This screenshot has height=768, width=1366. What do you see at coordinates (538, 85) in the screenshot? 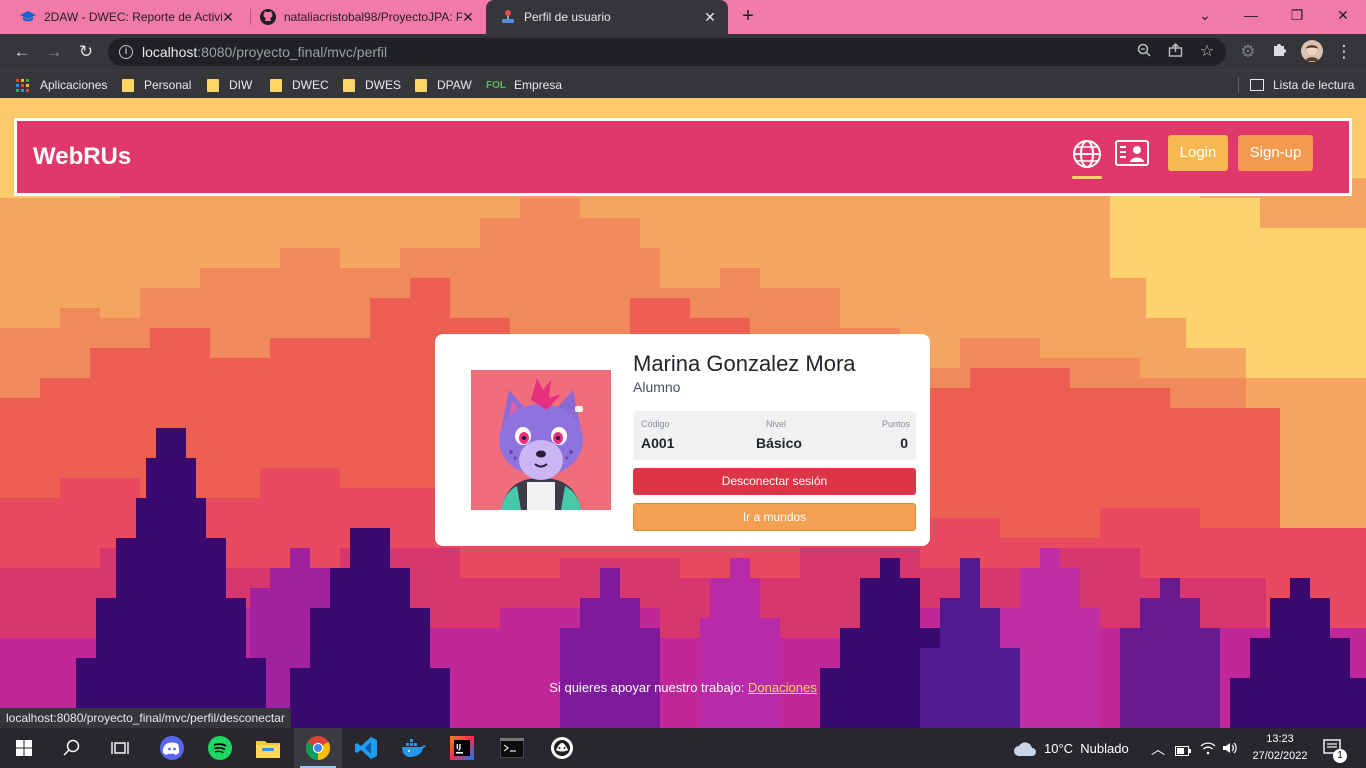
I see `bookmark-label: Empresa` at bounding box center [538, 85].